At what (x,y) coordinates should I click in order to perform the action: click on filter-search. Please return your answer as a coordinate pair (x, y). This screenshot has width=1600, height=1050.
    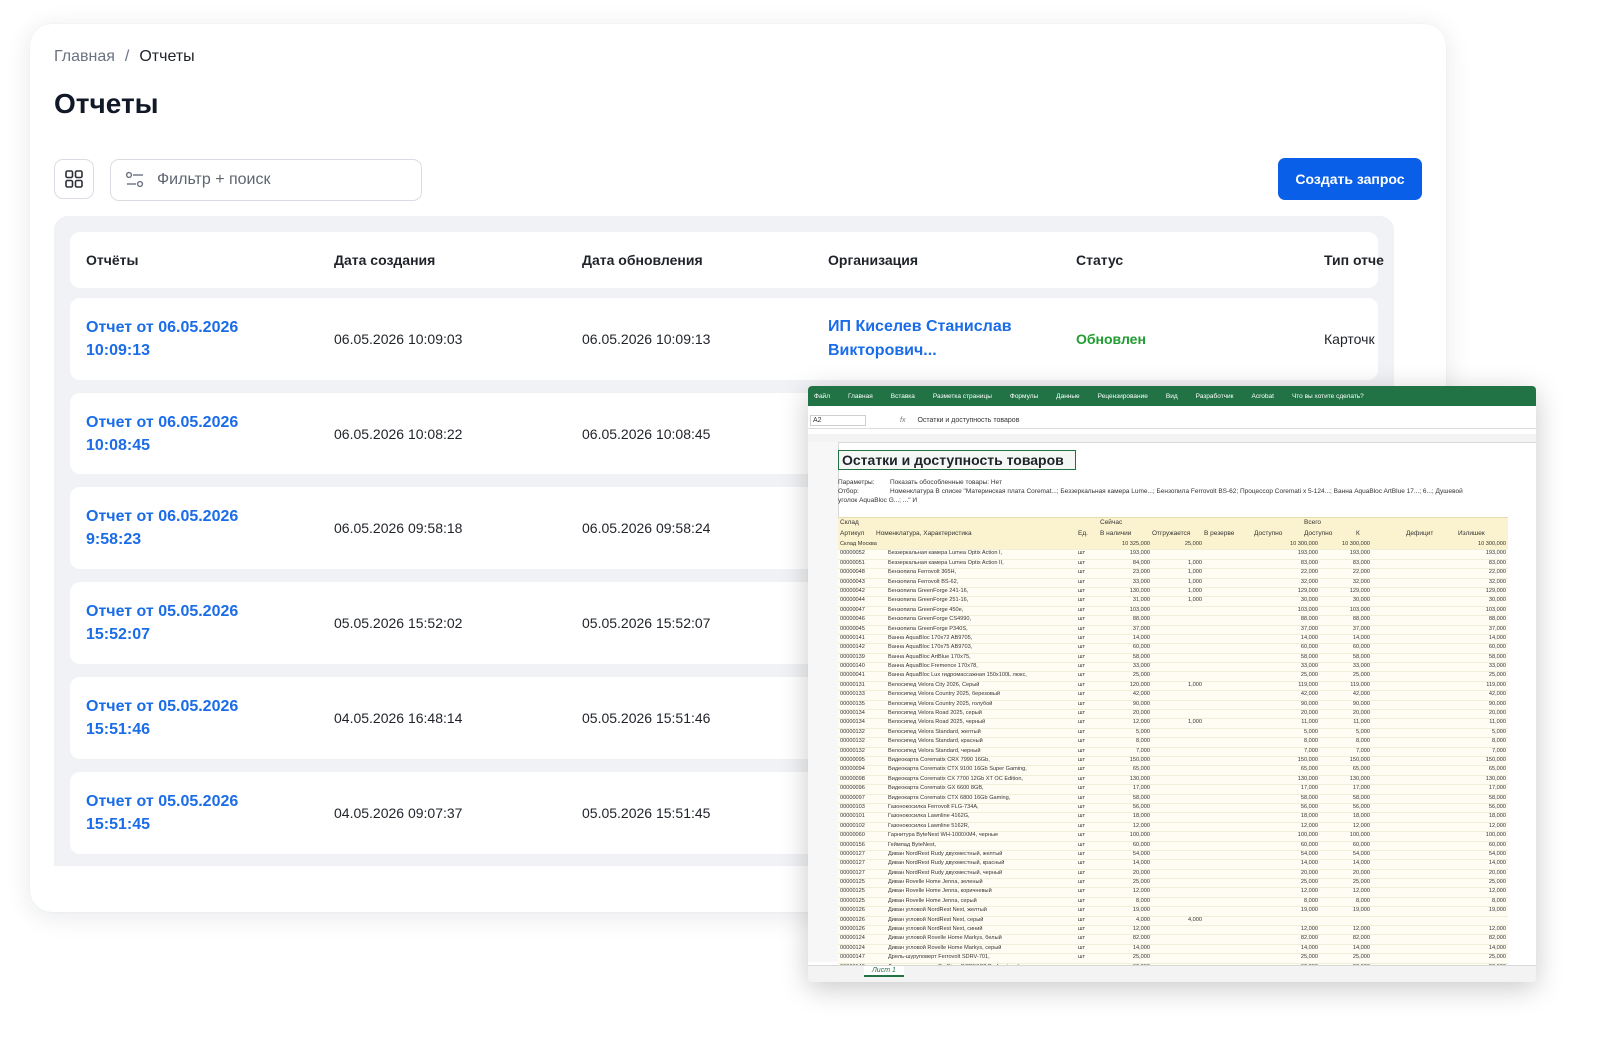
    Looking at the image, I should click on (266, 180).